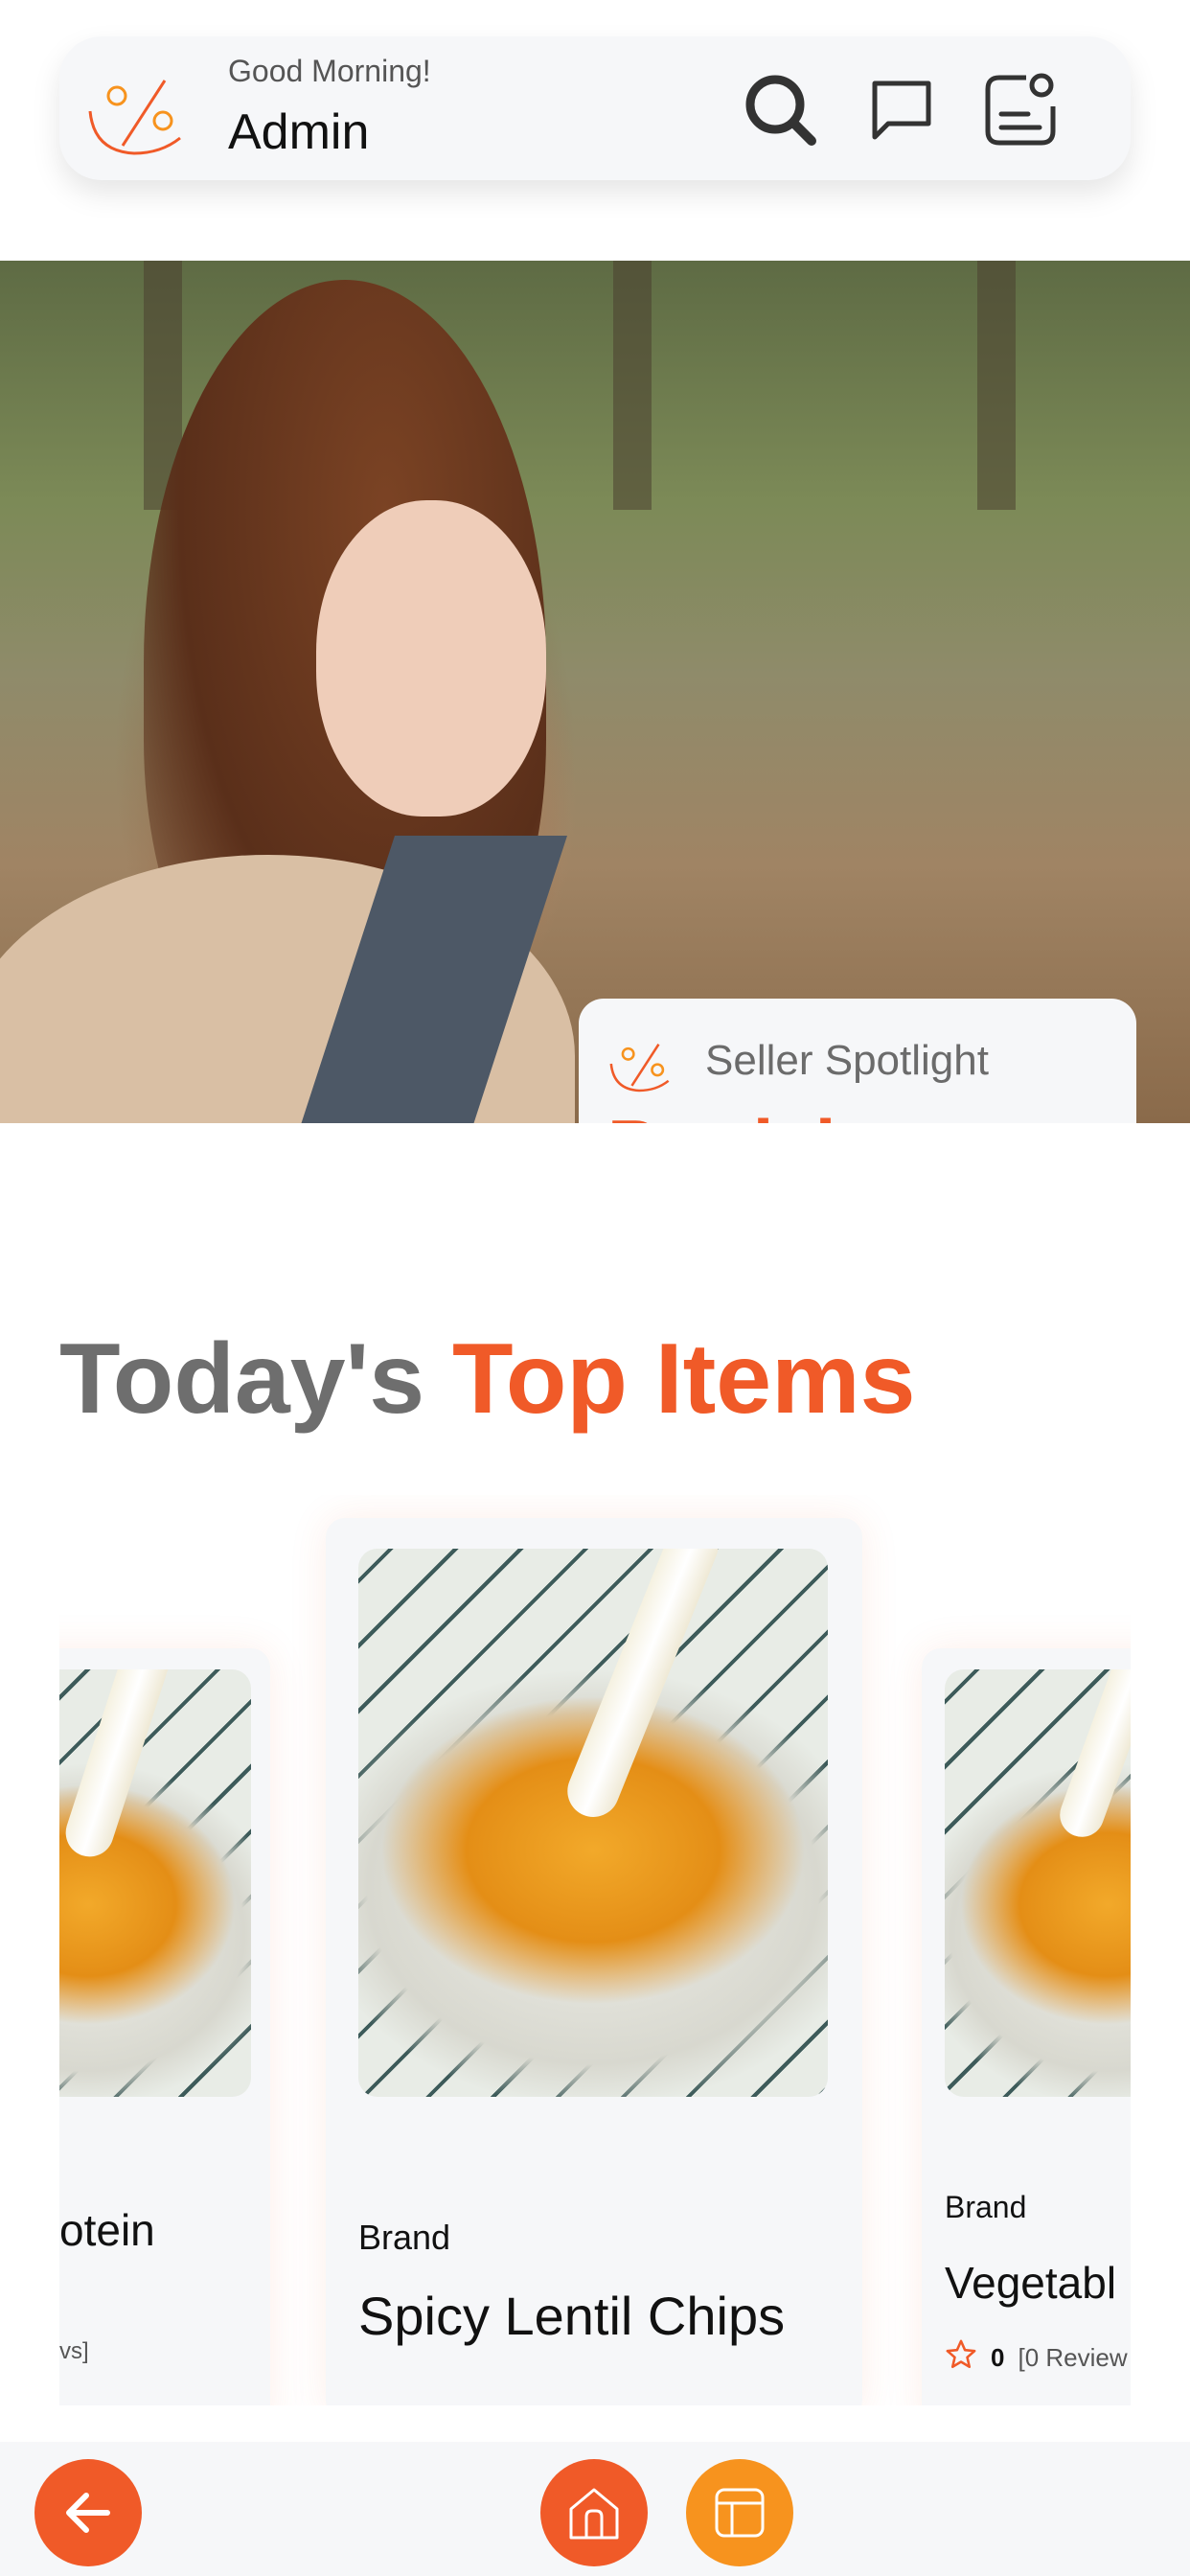  What do you see at coordinates (1020, 110) in the screenshot?
I see `notification-icon` at bounding box center [1020, 110].